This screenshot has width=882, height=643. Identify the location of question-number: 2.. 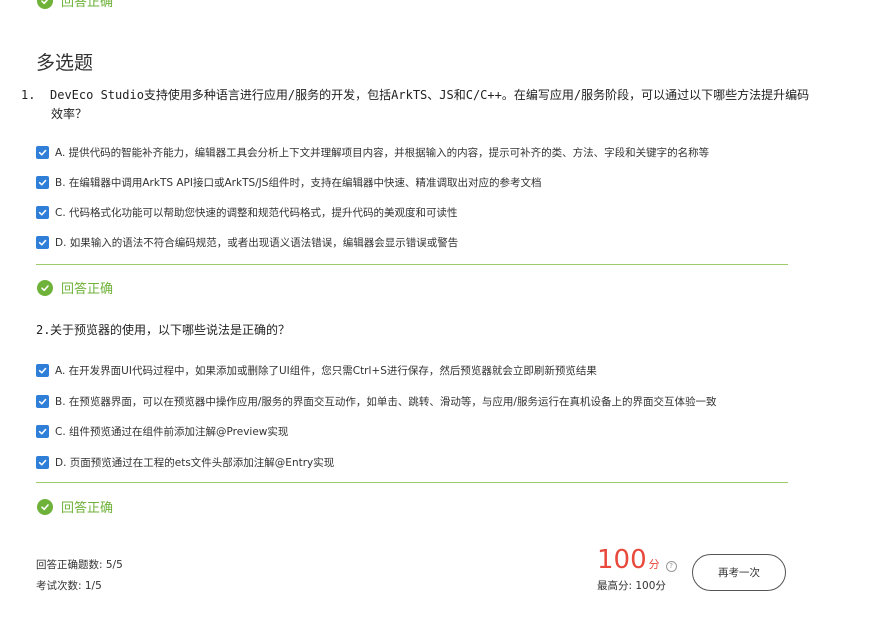
(43, 330).